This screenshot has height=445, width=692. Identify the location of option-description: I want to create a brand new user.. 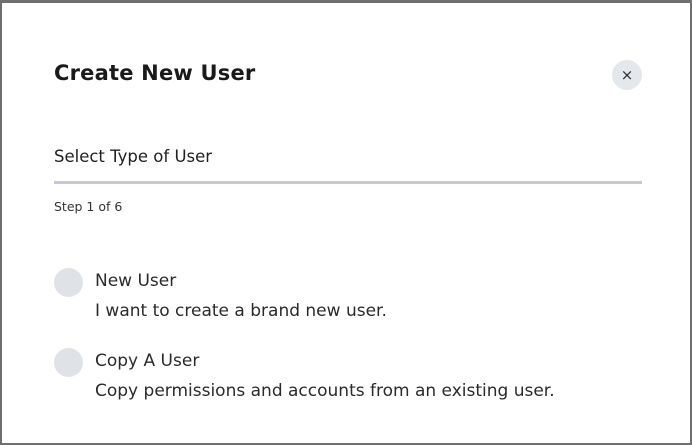
(241, 311).